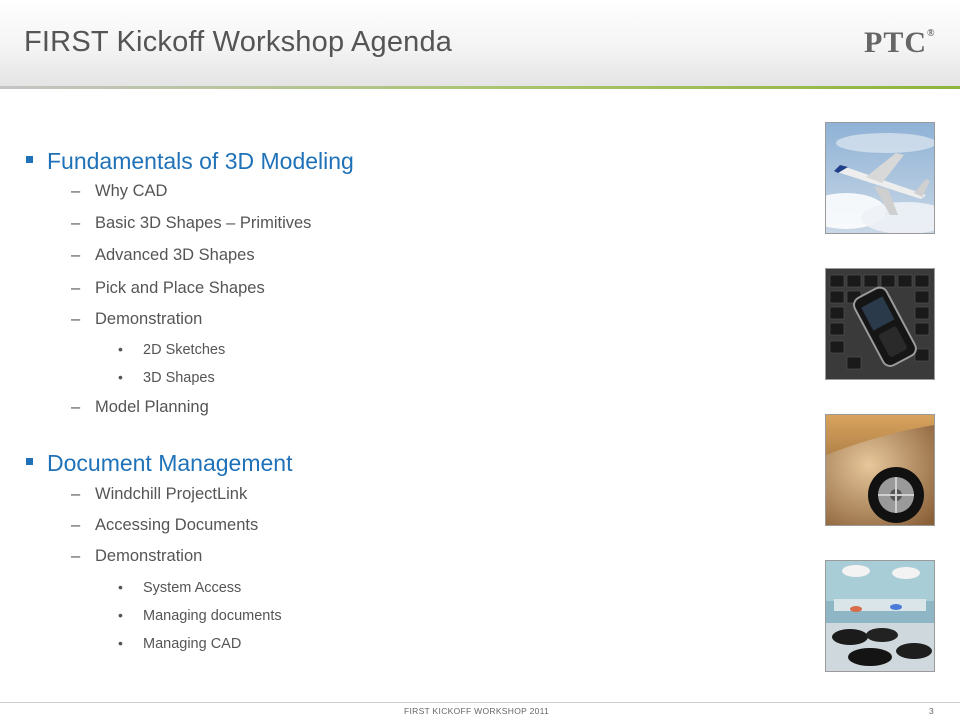 Image resolution: width=960 pixels, height=720 pixels. Describe the element at coordinates (152, 407) in the screenshot. I see `agenda-item-text: Model Planning` at that location.